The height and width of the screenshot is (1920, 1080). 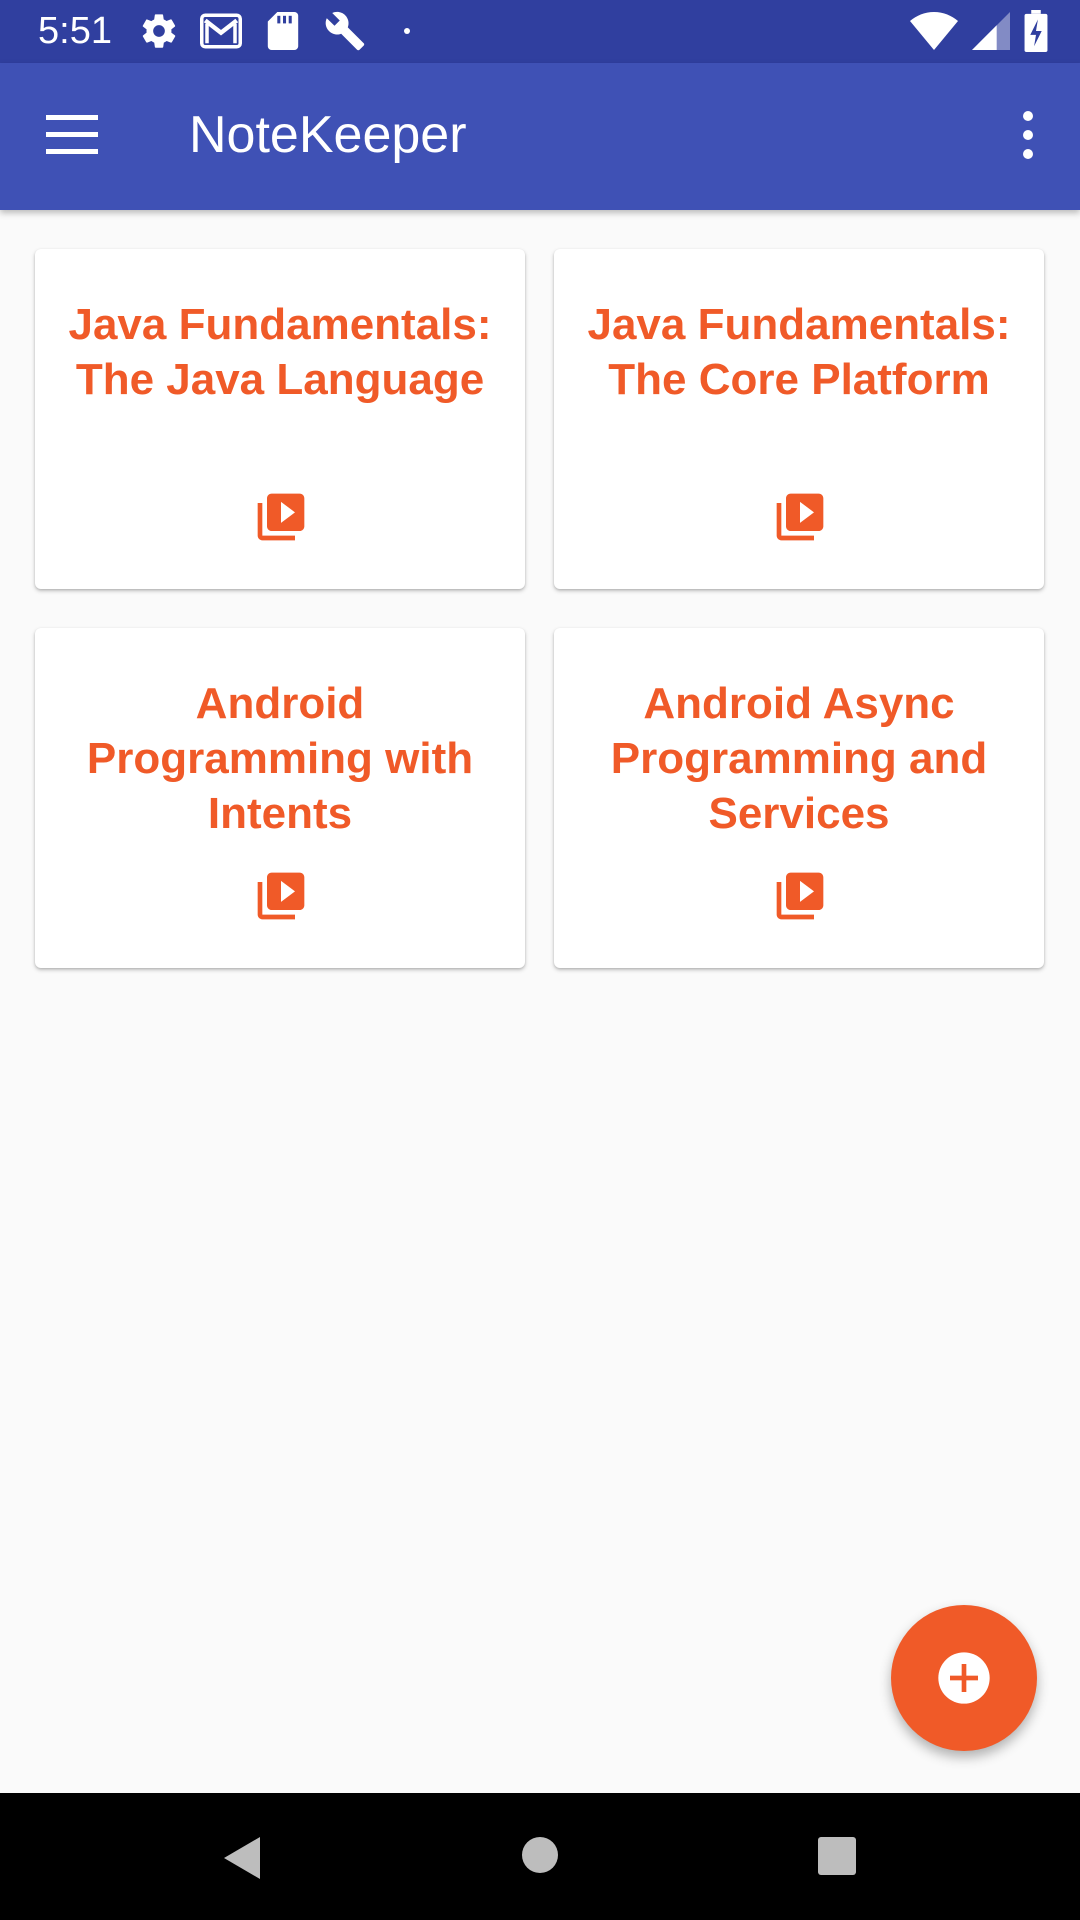 I want to click on course-title: Java Fundamentals: The Core Platform, so click(x=799, y=352).